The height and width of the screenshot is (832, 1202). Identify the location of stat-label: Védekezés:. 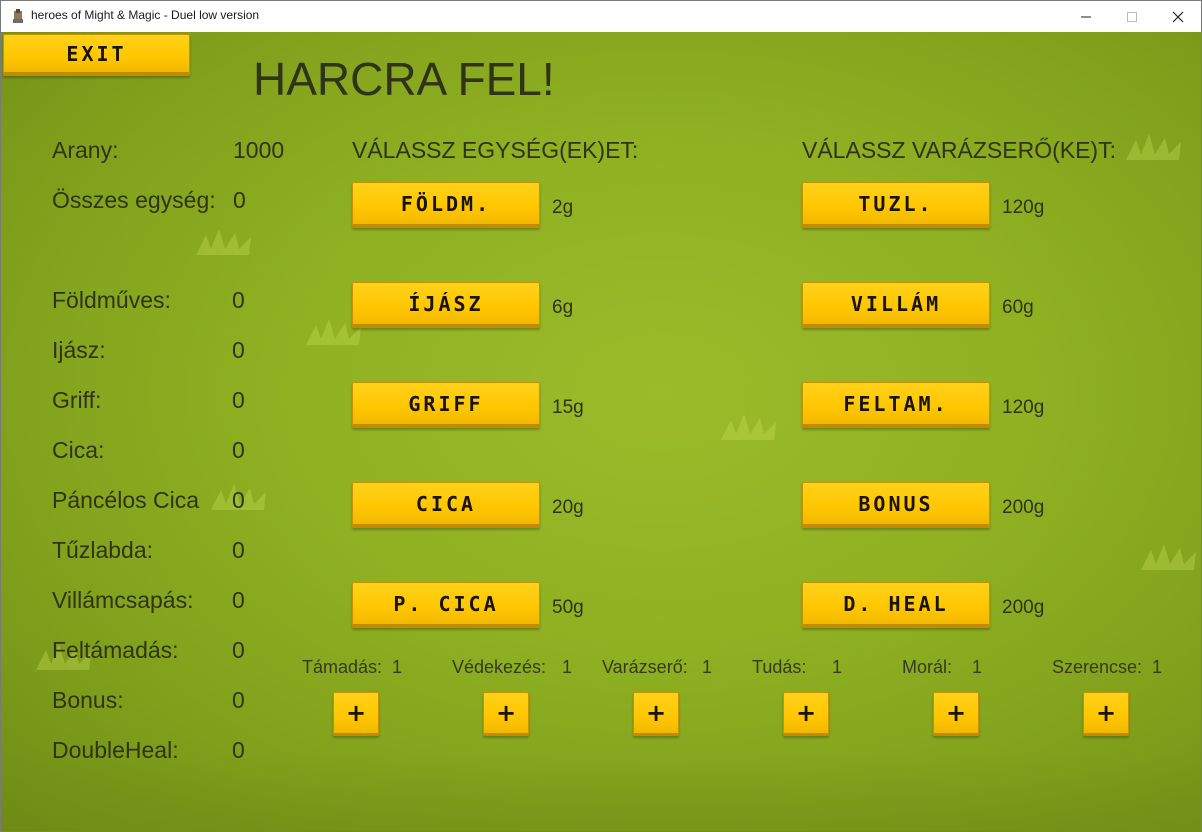
(499, 667).